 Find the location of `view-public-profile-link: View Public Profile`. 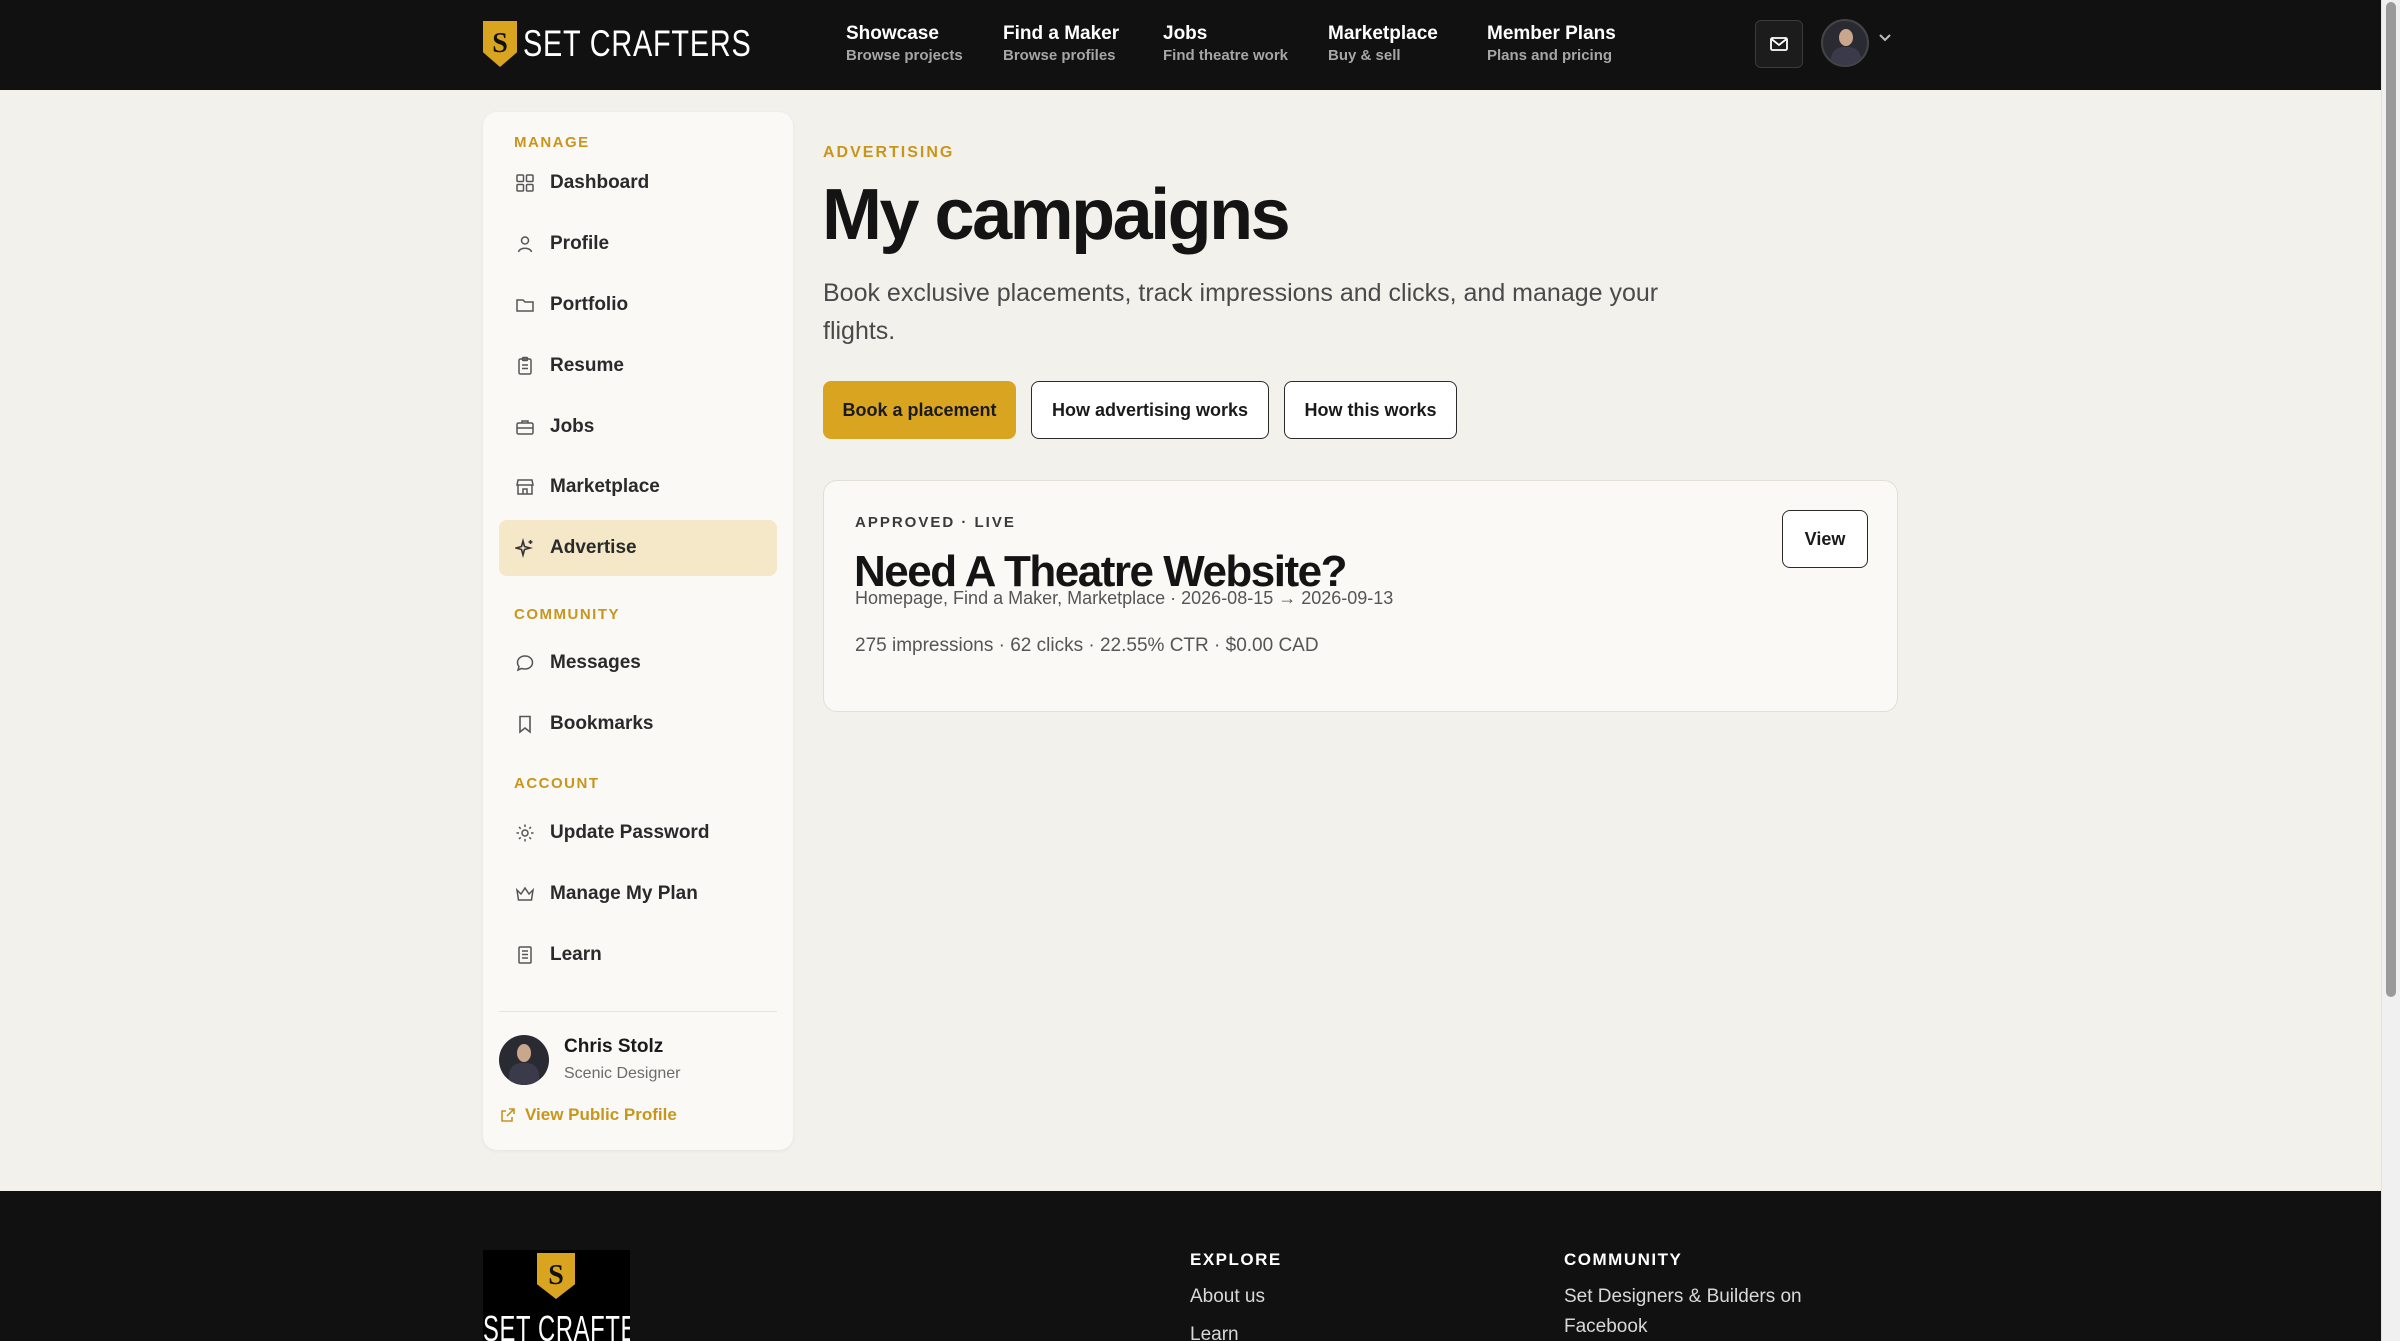

view-public-profile-link: View Public Profile is located at coordinates (588, 1115).